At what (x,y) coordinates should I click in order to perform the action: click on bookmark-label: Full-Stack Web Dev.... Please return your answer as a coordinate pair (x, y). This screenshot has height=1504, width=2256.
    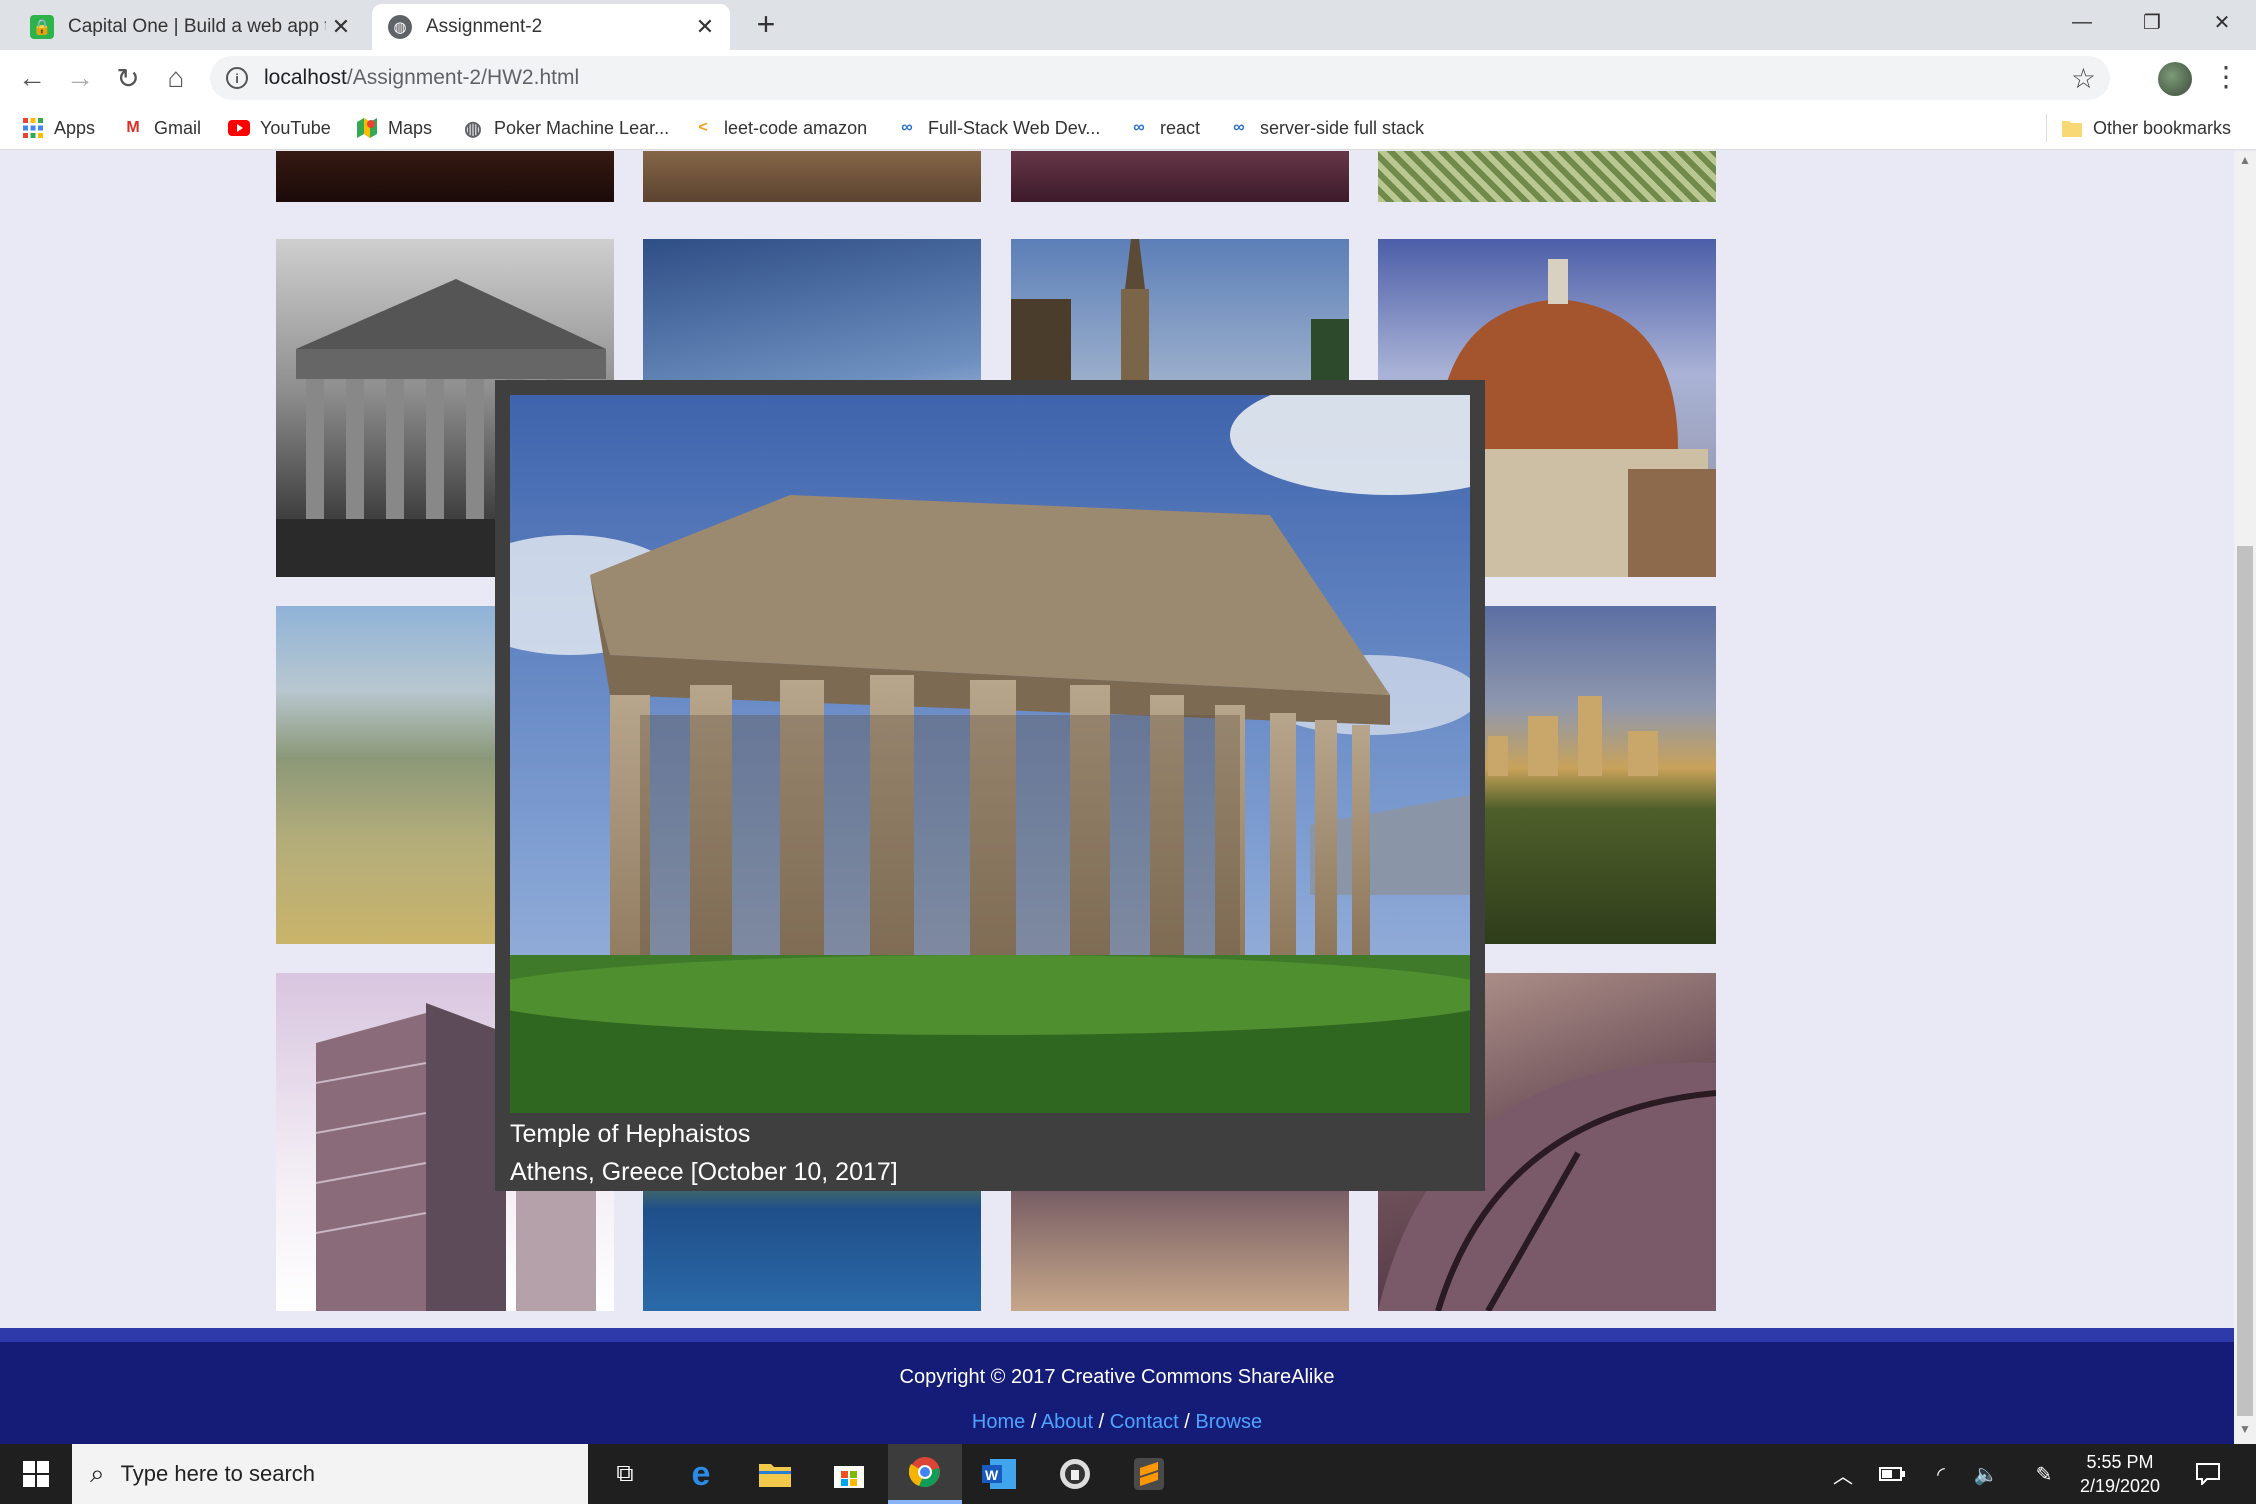
    Looking at the image, I should click on (1014, 127).